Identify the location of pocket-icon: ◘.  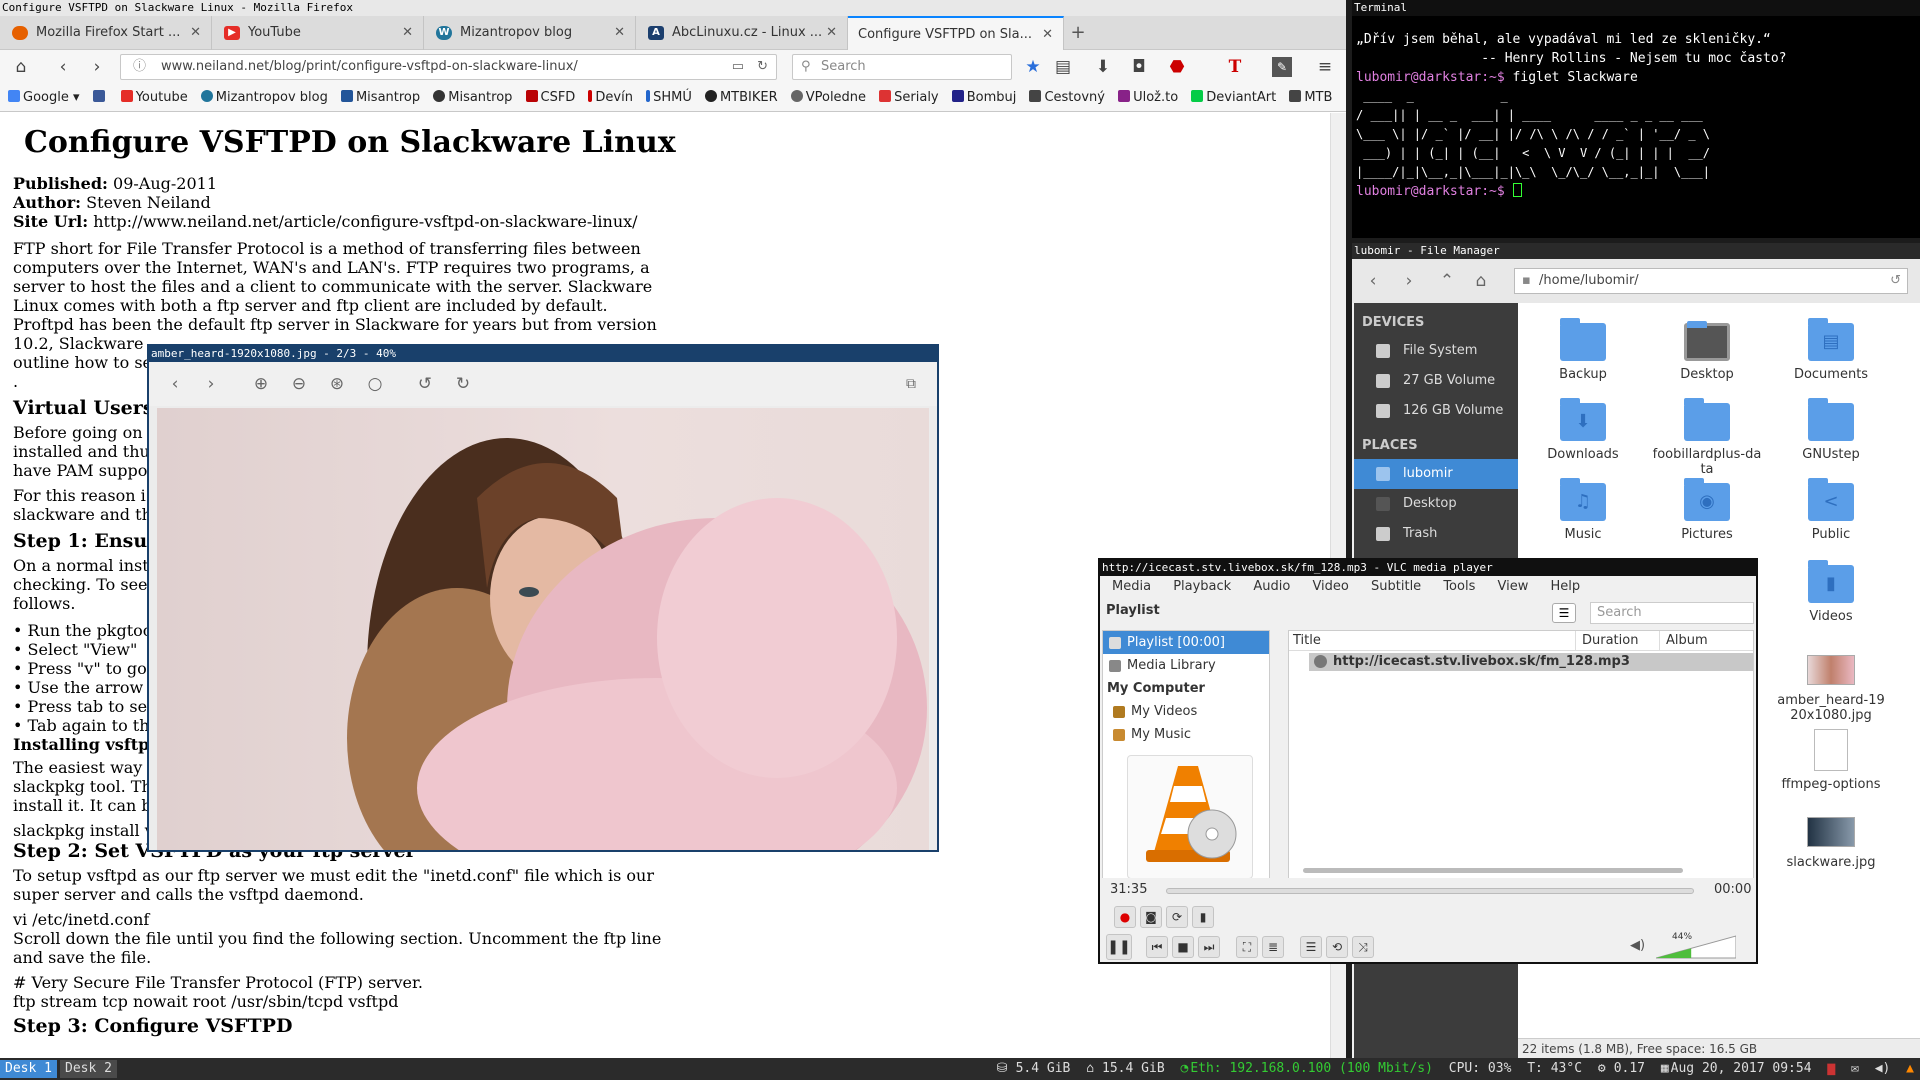
(1139, 67).